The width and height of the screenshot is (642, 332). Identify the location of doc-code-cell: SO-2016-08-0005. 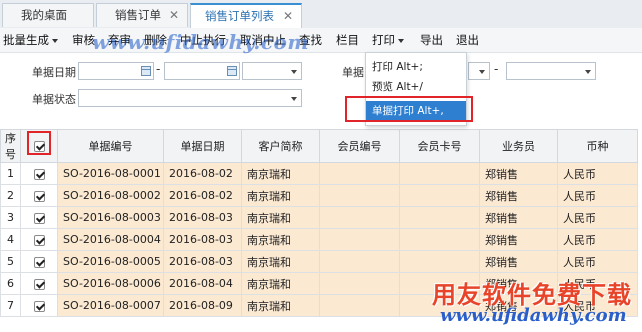
(110, 261).